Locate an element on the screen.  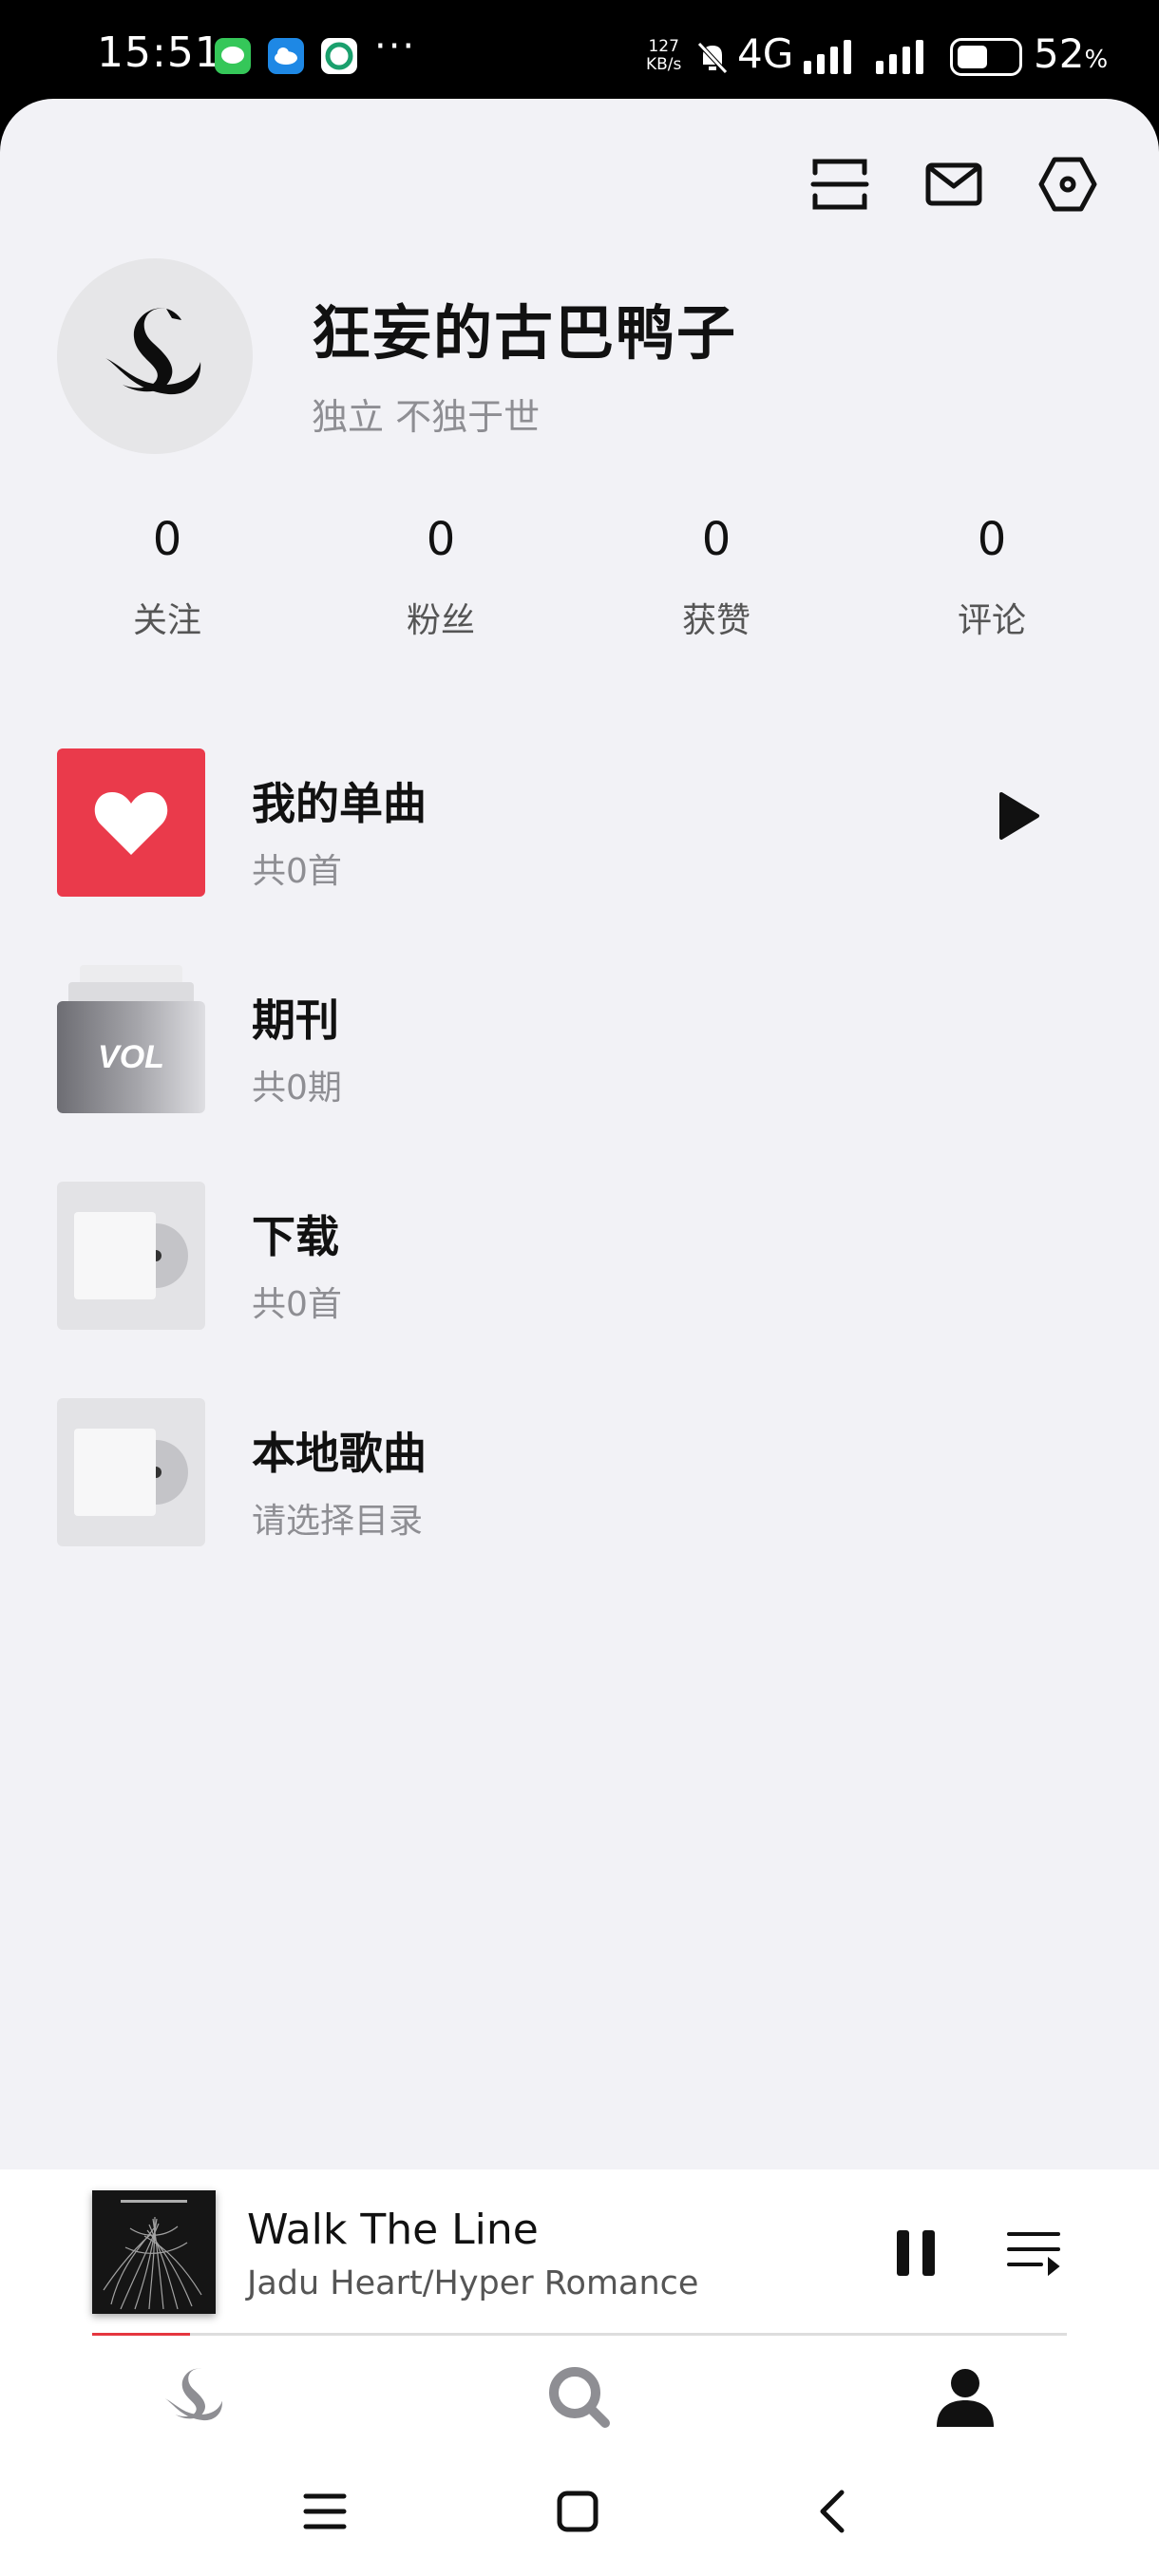
settings-icon is located at coordinates (1067, 184).